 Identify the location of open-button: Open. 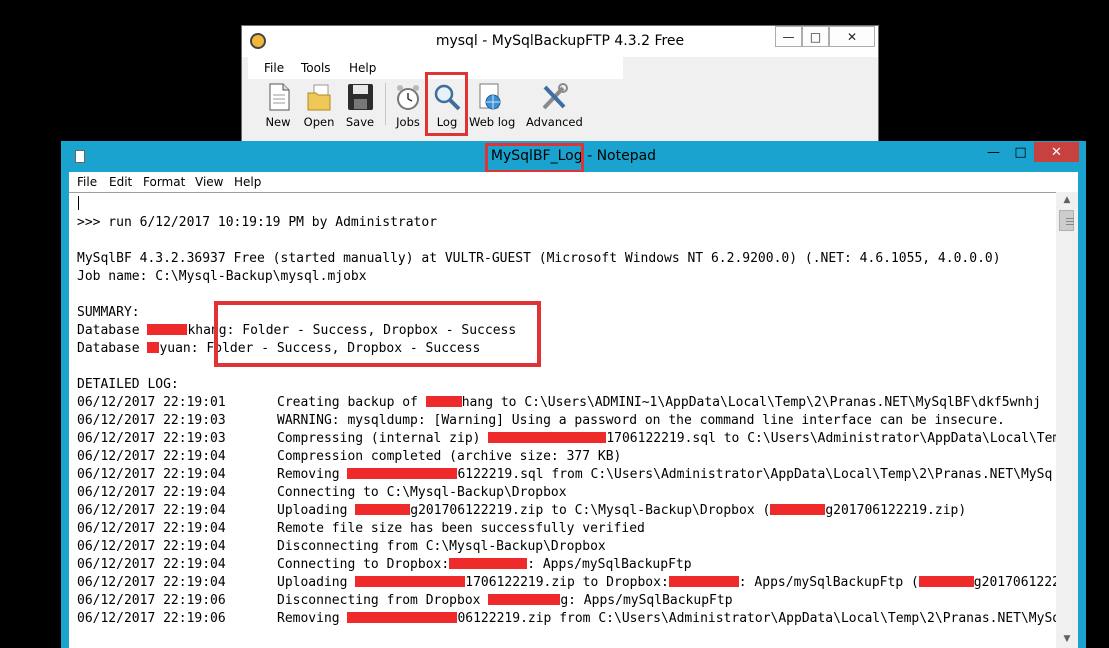
(319, 104).